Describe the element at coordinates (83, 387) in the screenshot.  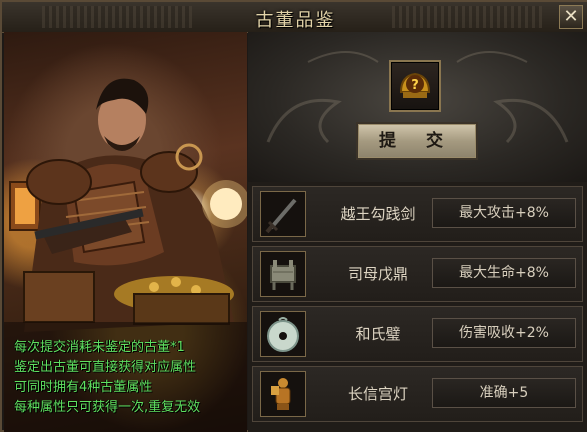
I see `rule-line: 可同时拥有4种古董属性` at that location.